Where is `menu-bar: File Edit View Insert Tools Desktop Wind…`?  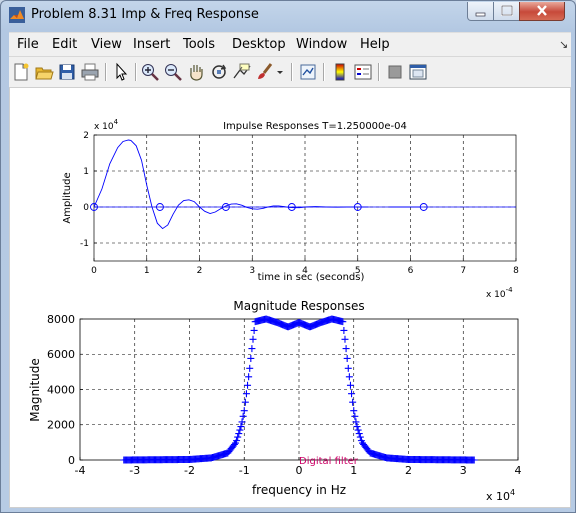 menu-bar: File Edit View Insert Tools Desktop Wind… is located at coordinates (290, 44).